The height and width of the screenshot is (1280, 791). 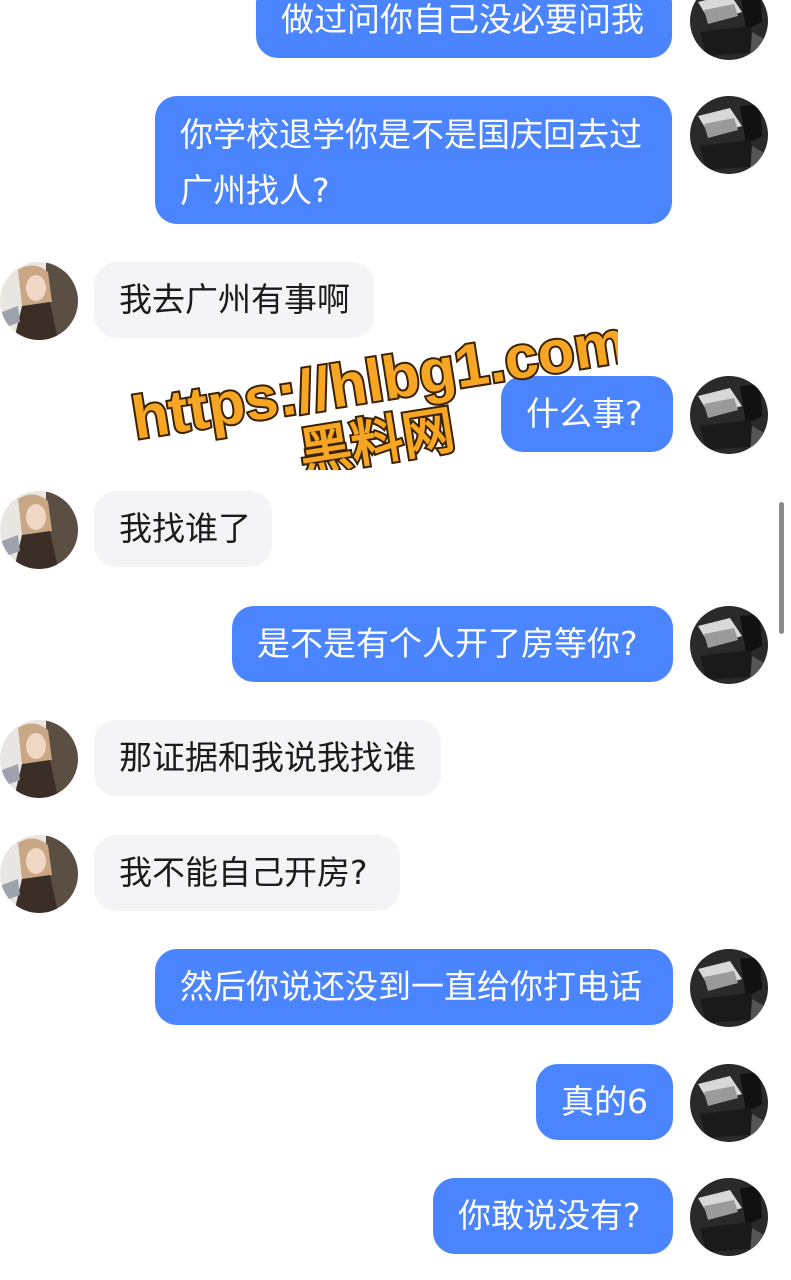 What do you see at coordinates (255, 190) in the screenshot?
I see `message-text: 广州找人?` at bounding box center [255, 190].